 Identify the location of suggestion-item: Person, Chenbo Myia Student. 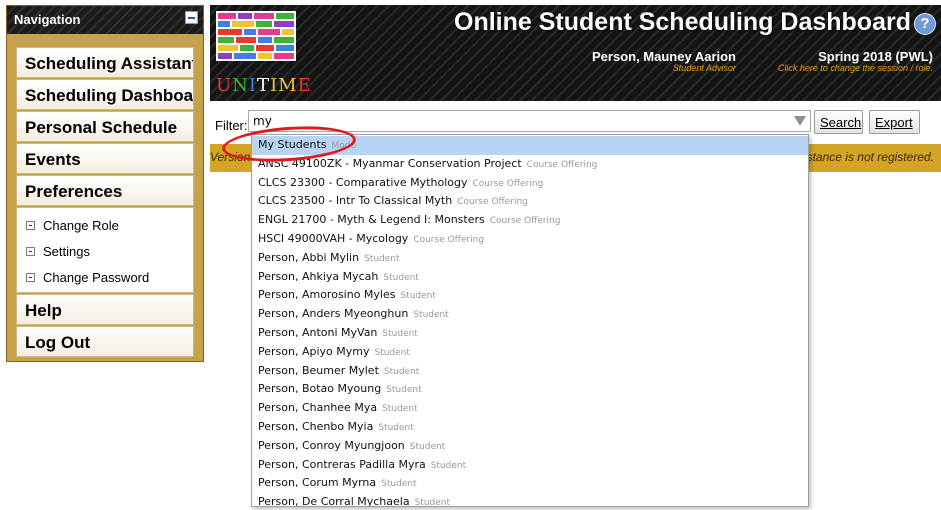
(530, 427).